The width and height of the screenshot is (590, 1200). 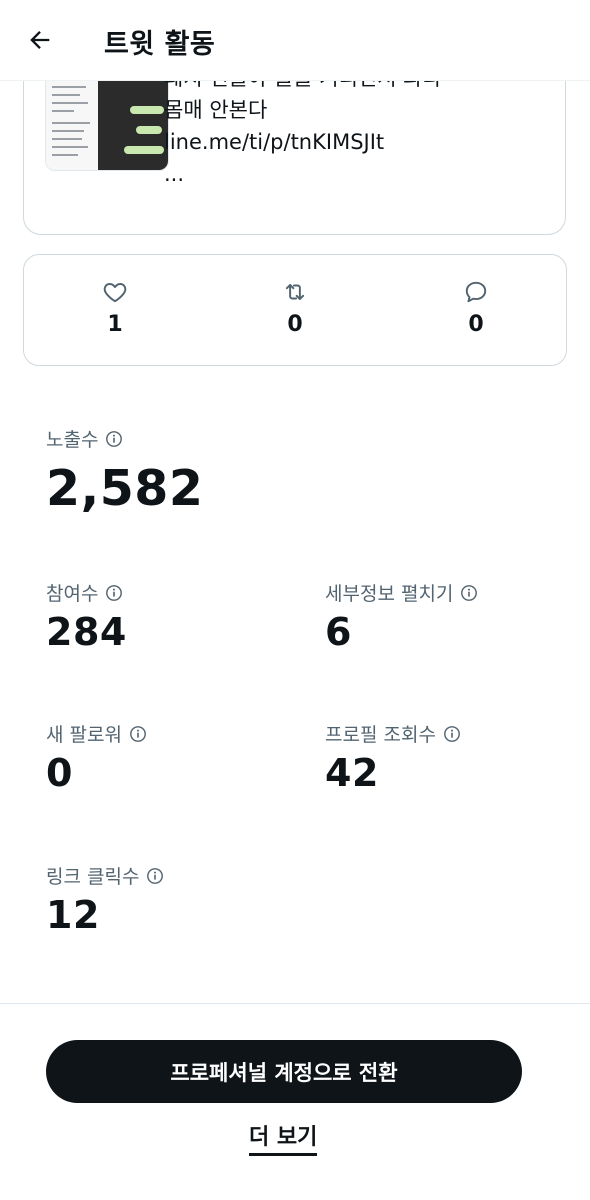 I want to click on retweet-icon, so click(x=295, y=292).